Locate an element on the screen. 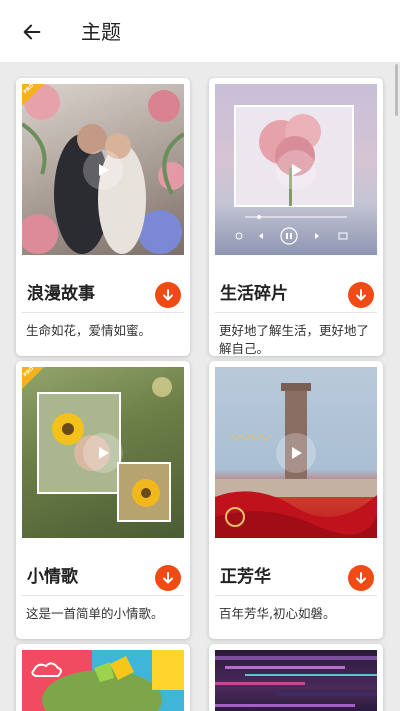 The height and width of the screenshot is (711, 400). theme-description: 更好地了解生活，更好地了解自己。 is located at coordinates (294, 339).